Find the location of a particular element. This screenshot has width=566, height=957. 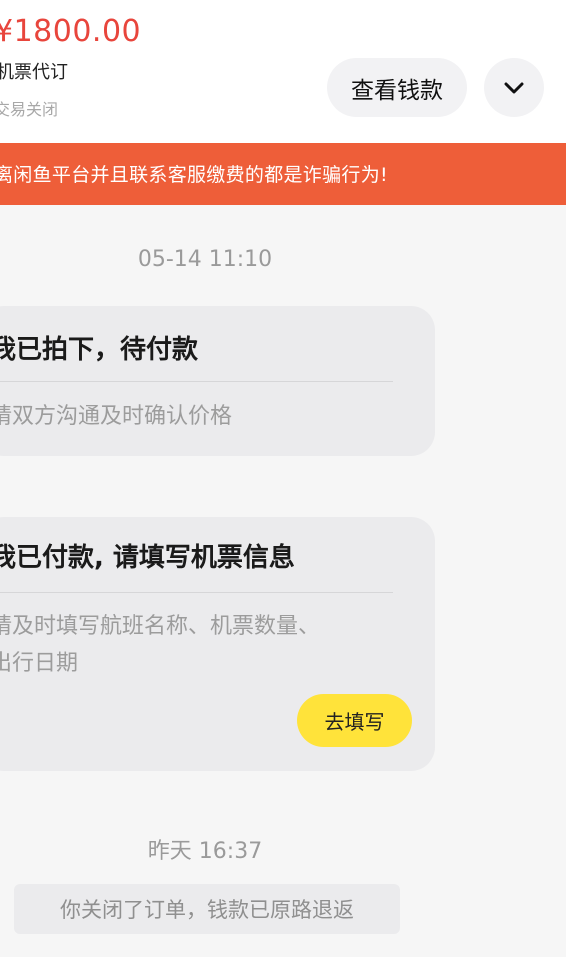

product-title: 机票代订 is located at coordinates (34, 71).